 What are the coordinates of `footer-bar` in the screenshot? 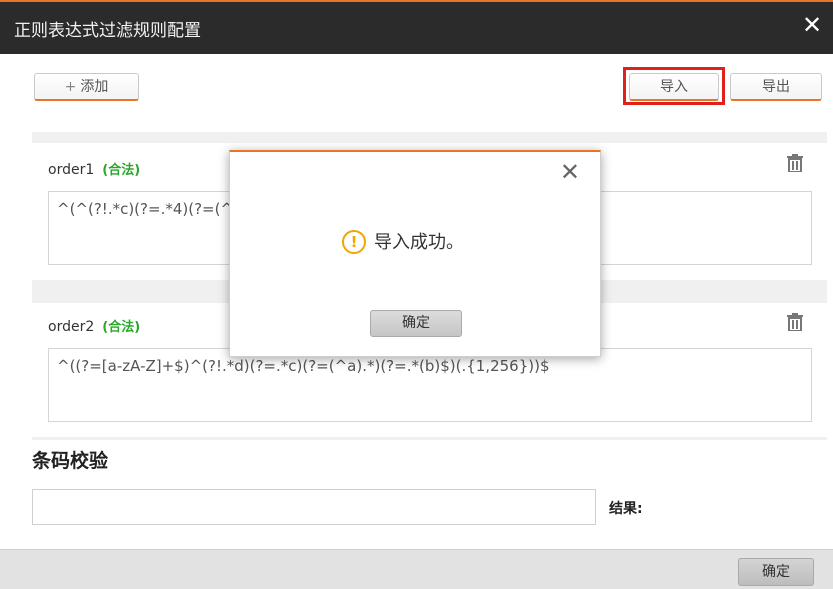 It's located at (416, 569).